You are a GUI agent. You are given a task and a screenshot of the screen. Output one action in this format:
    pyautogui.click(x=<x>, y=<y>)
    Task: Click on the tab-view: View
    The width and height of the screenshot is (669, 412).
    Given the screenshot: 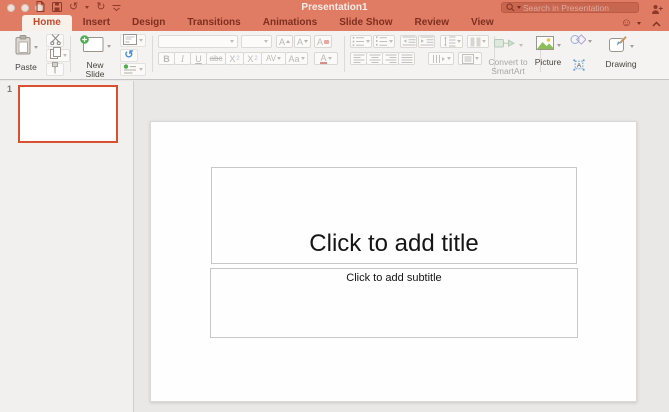 What is the action you would take?
    pyautogui.click(x=482, y=23)
    